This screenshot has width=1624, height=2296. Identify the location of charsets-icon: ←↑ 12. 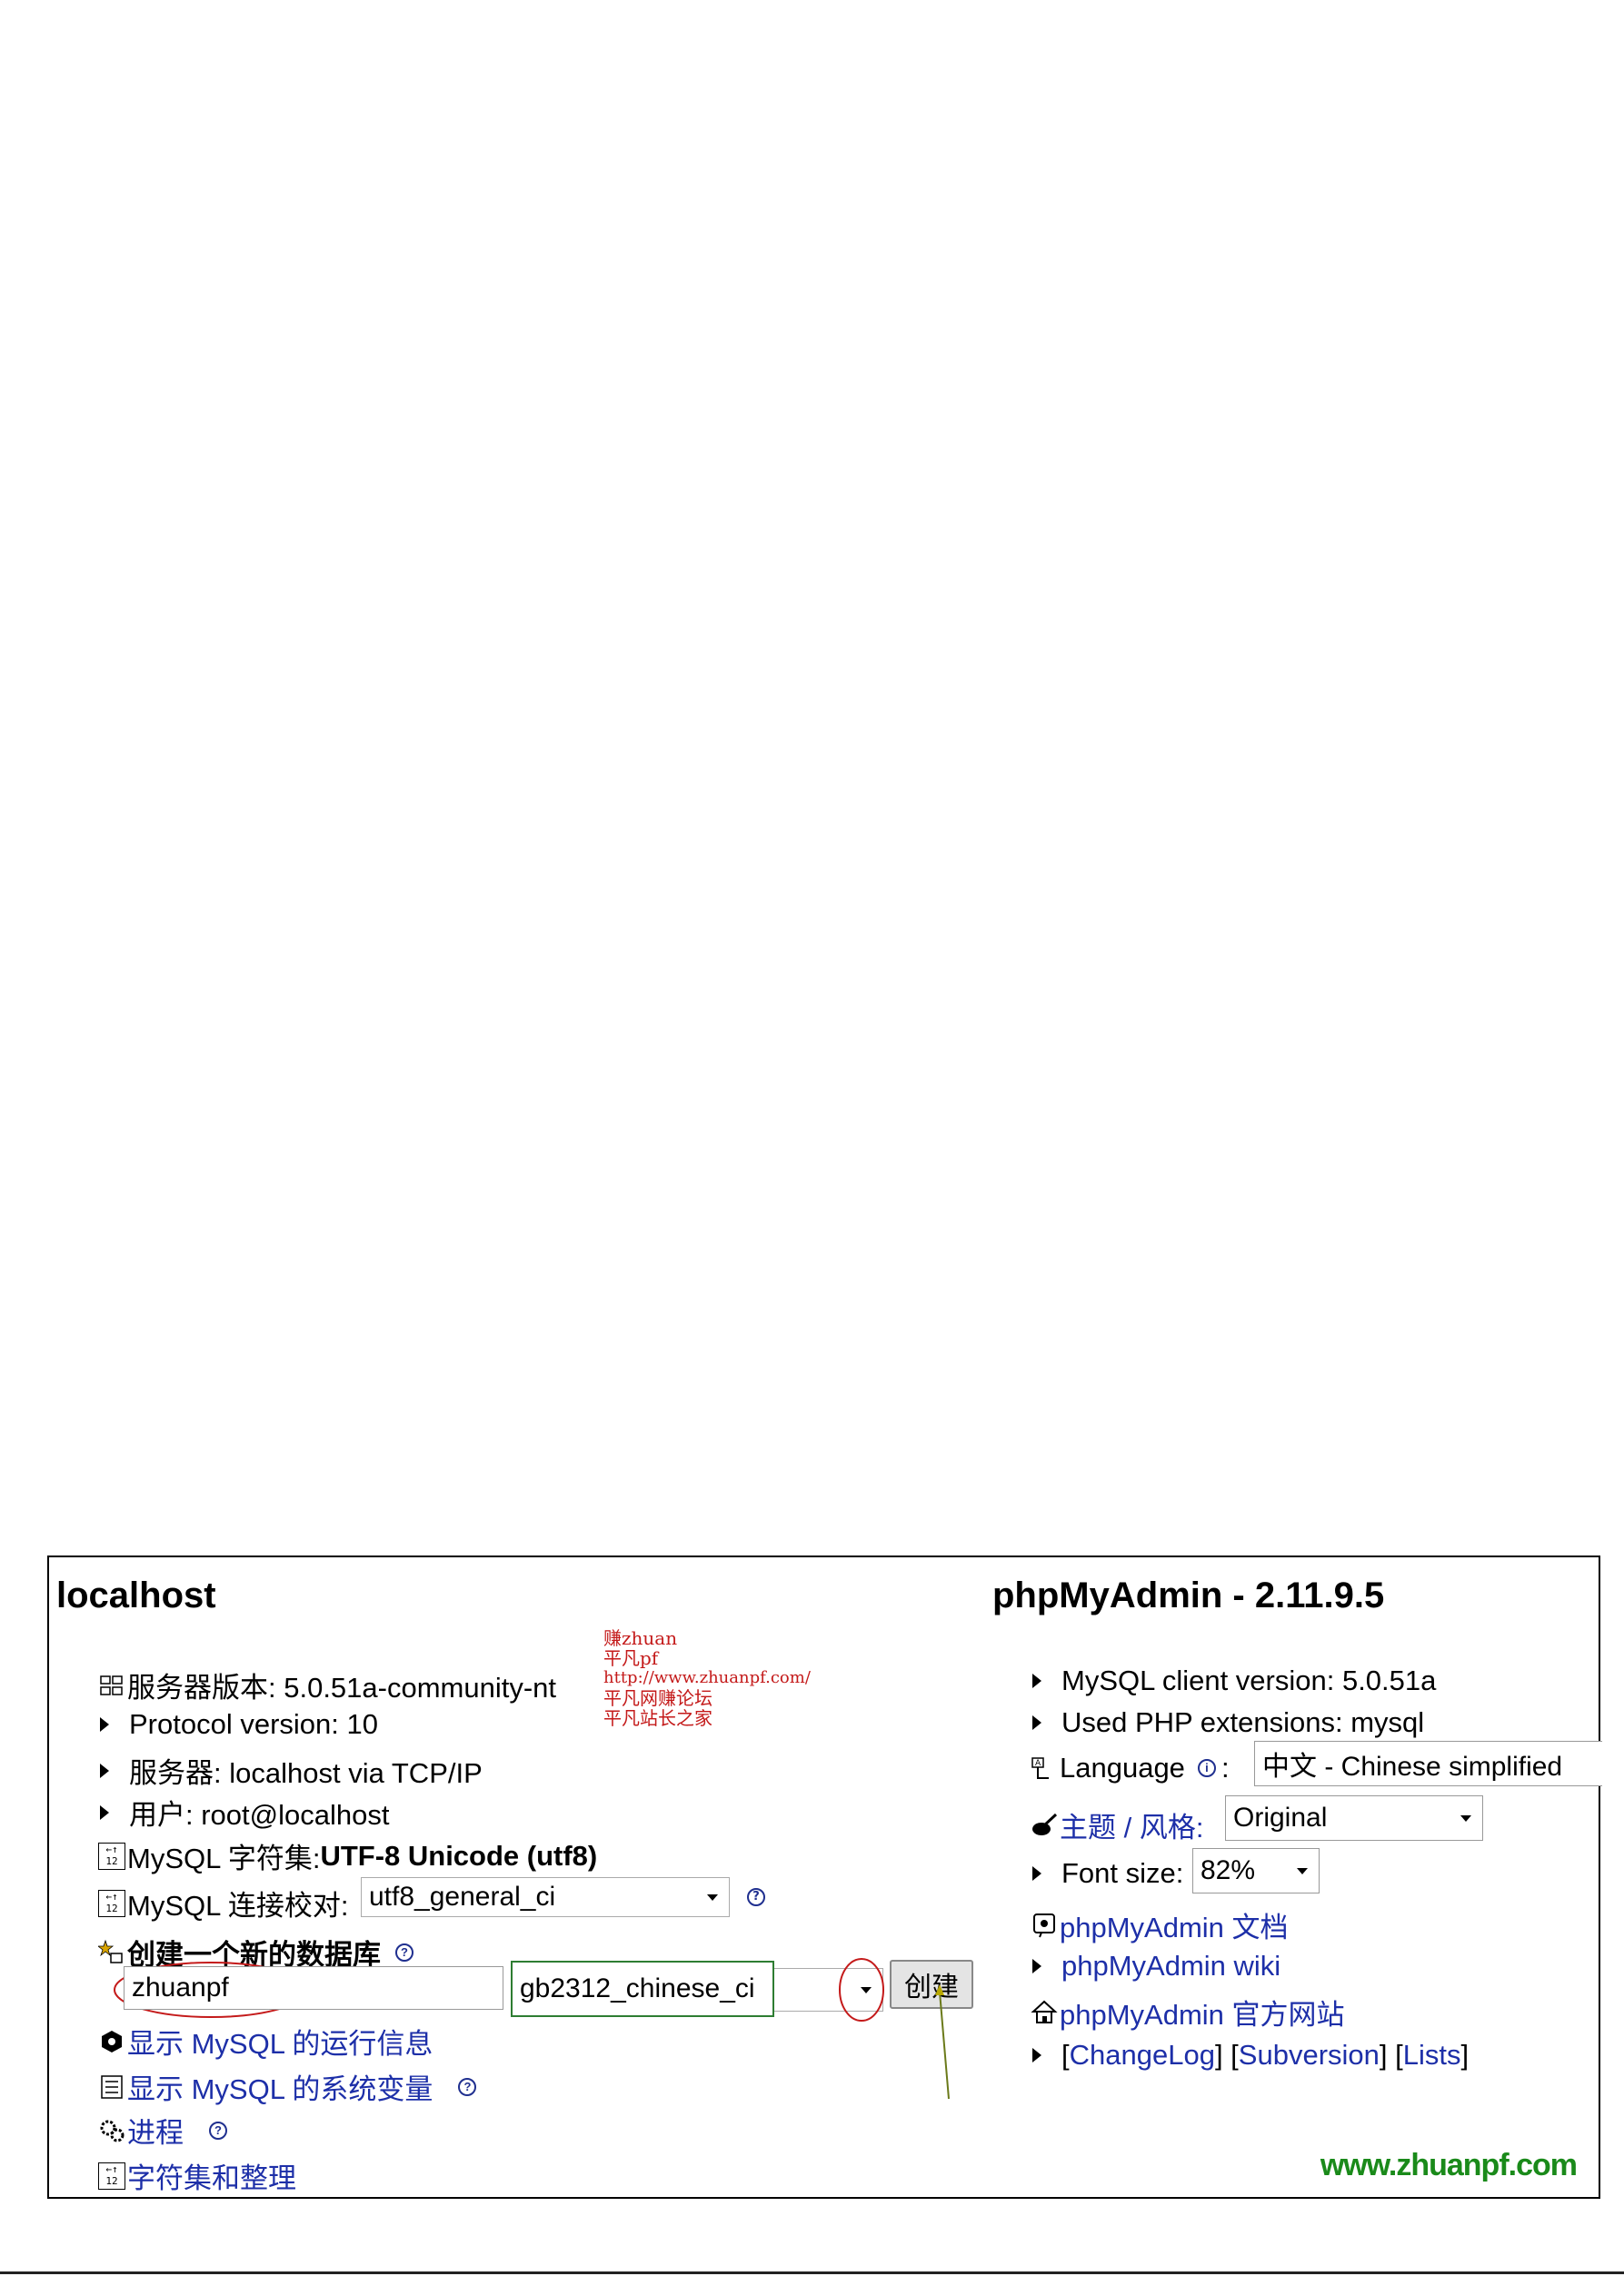
(111, 2176).